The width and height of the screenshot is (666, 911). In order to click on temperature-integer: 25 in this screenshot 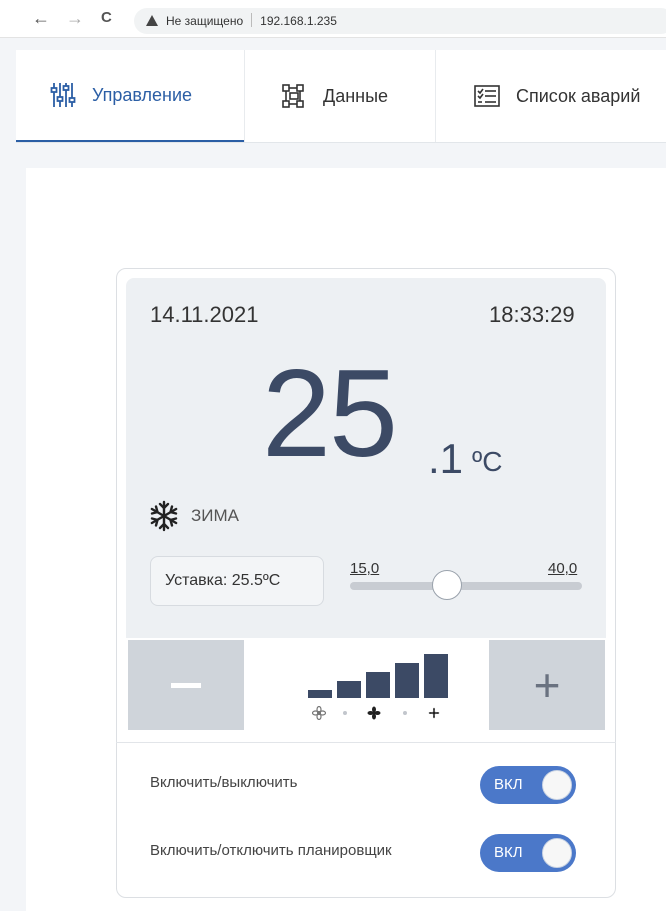, I will do `click(330, 414)`.